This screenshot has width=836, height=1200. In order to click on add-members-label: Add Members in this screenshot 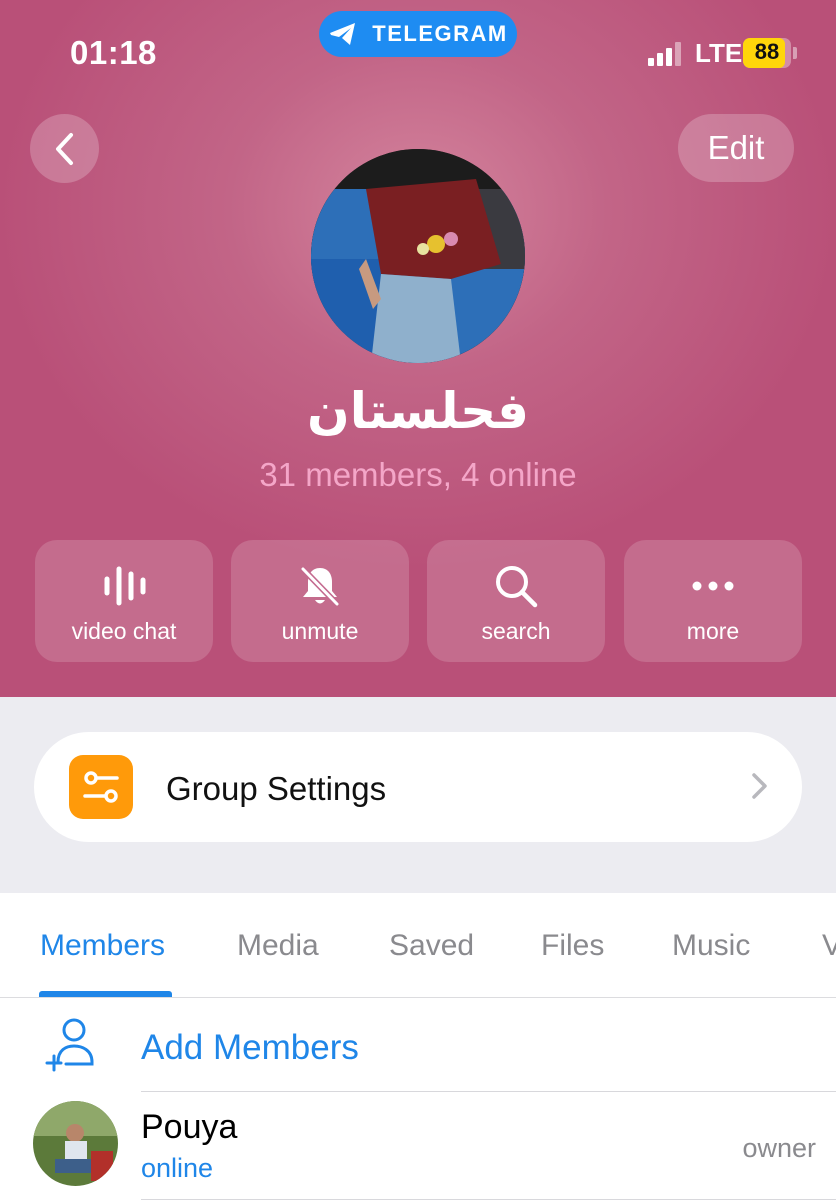, I will do `click(250, 1047)`.